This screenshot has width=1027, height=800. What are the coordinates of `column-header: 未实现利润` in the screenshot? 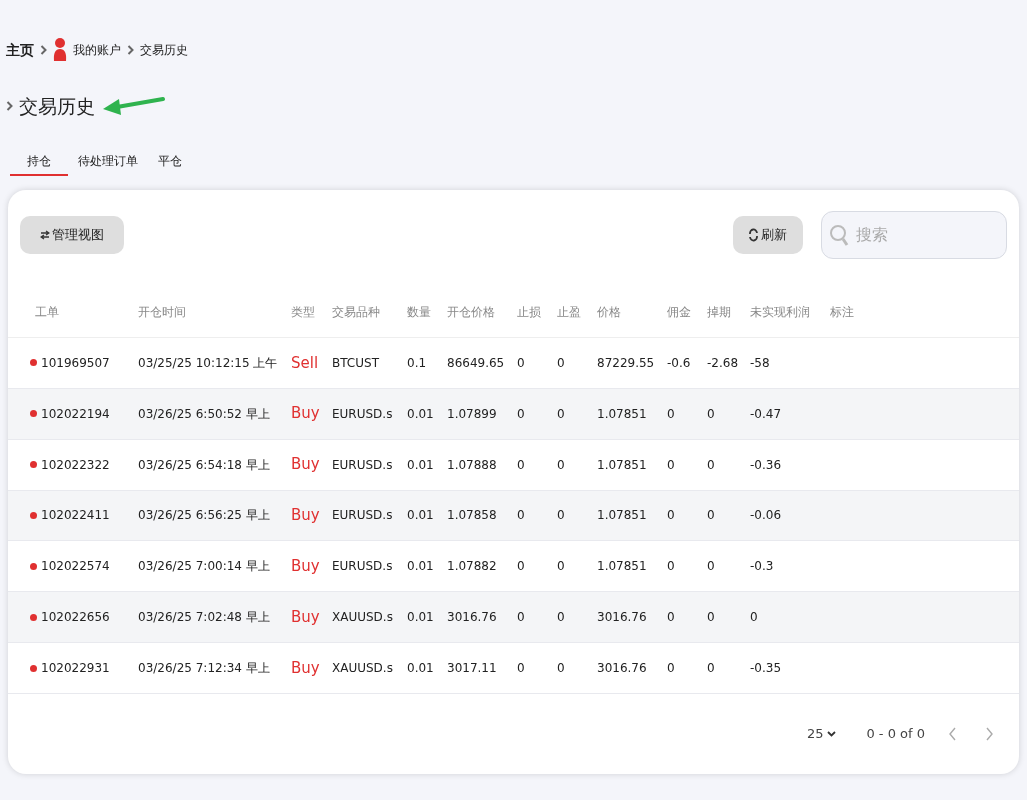 It's located at (780, 312).